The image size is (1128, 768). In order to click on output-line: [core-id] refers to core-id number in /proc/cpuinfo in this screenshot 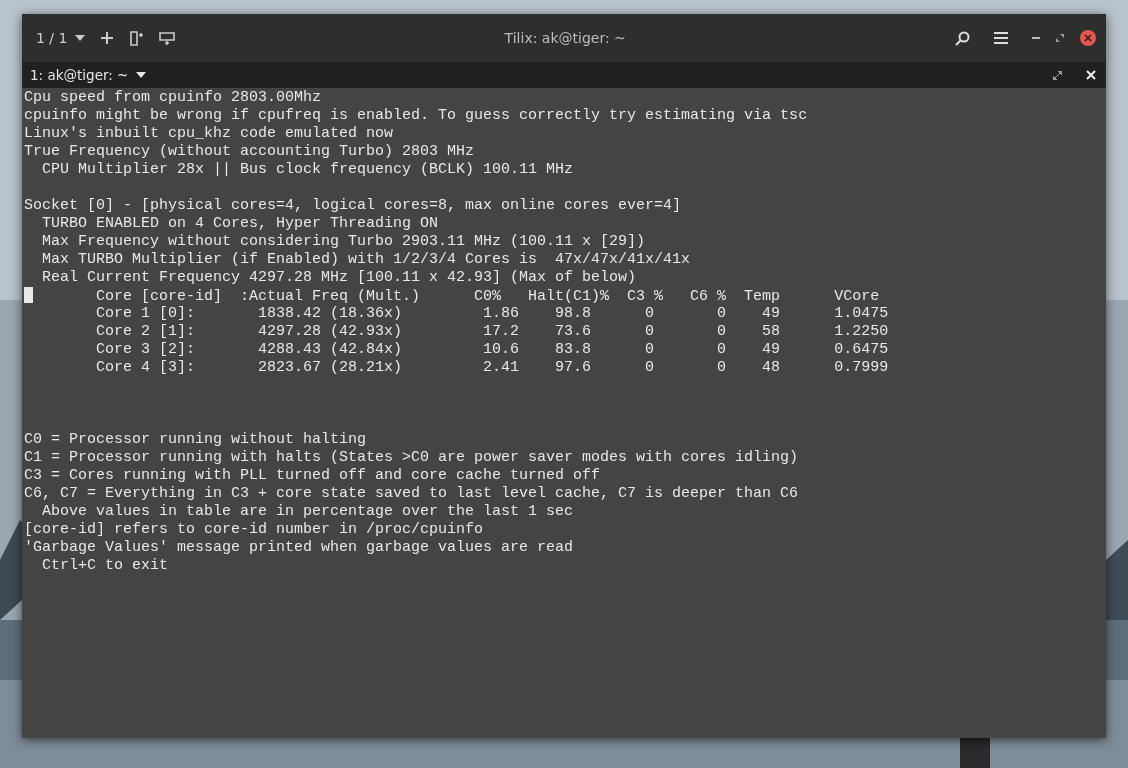, I will do `click(254, 529)`.